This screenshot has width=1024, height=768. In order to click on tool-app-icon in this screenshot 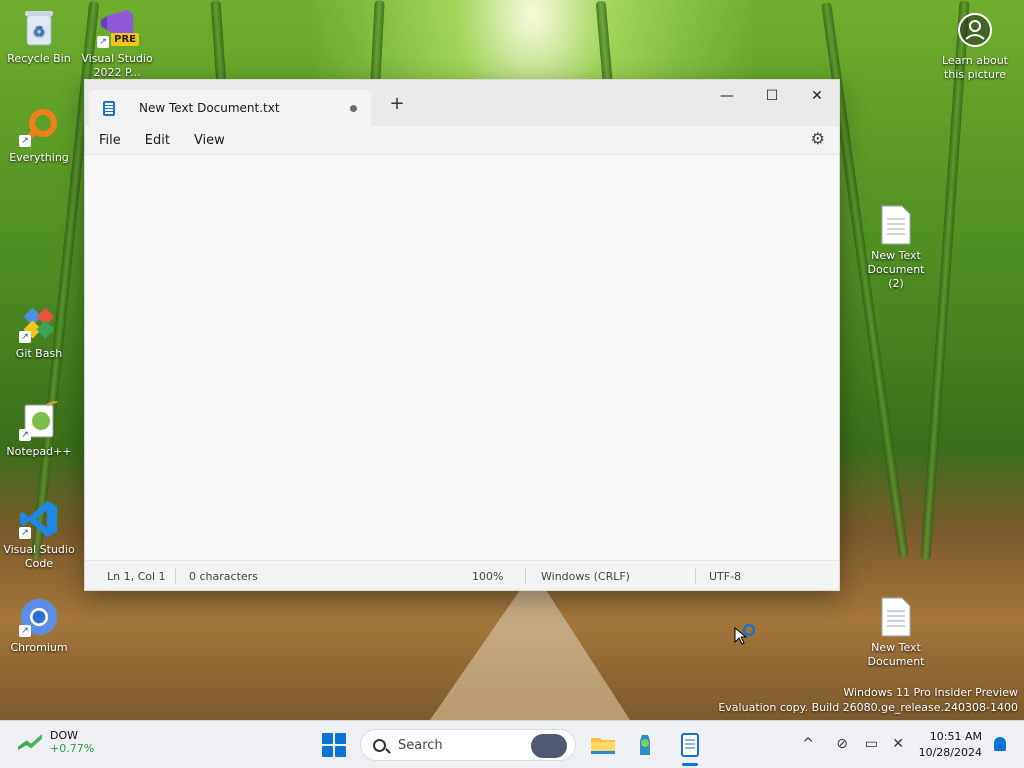, I will do `click(645, 745)`.